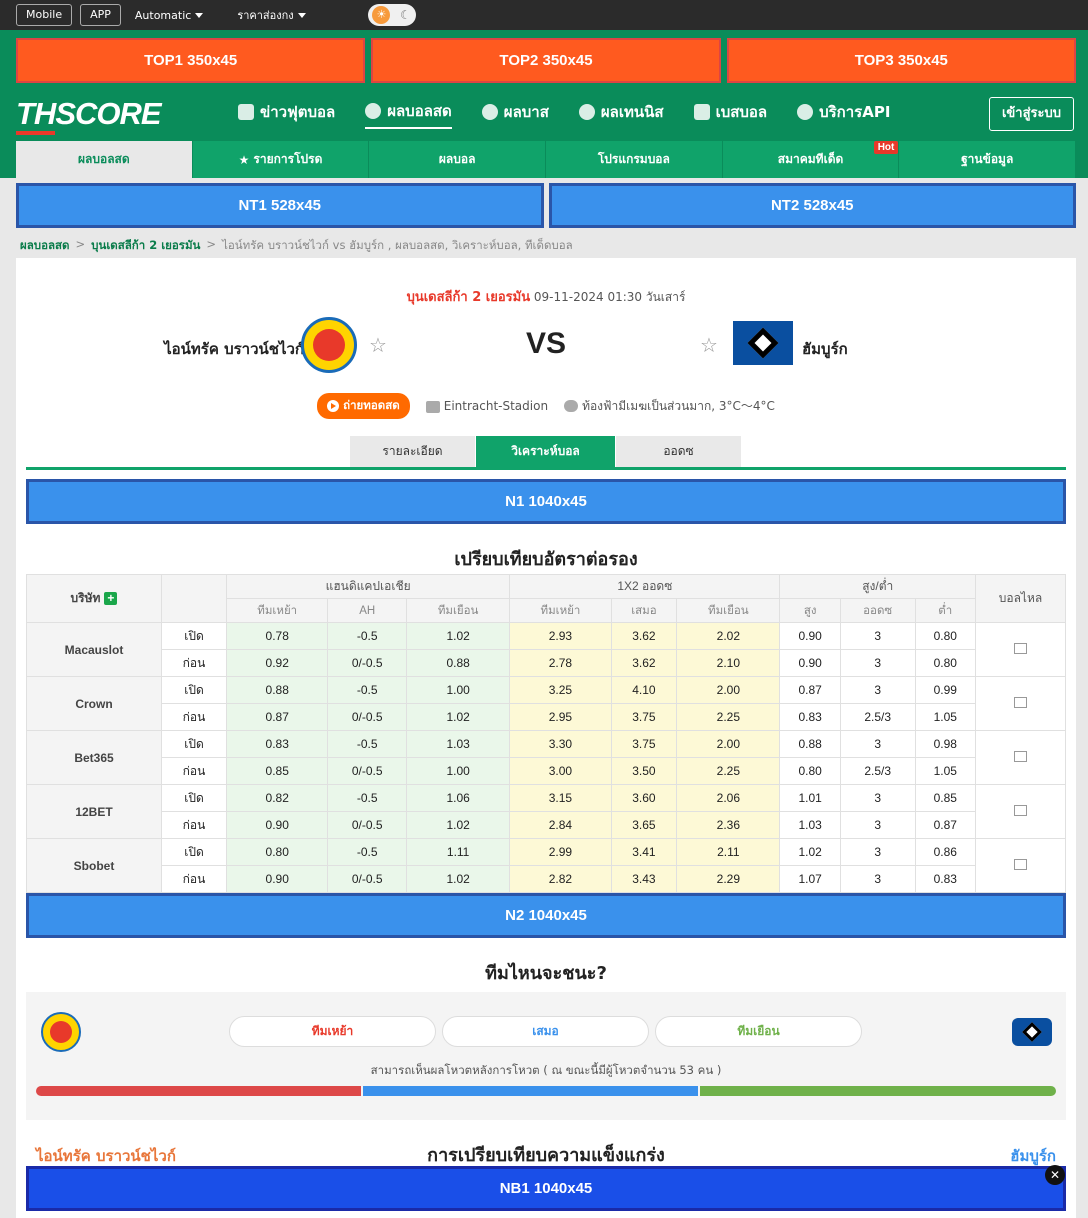 The height and width of the screenshot is (1218, 1088). What do you see at coordinates (1031, 114) in the screenshot?
I see `login-button: เข้าสู่ระบบ` at bounding box center [1031, 114].